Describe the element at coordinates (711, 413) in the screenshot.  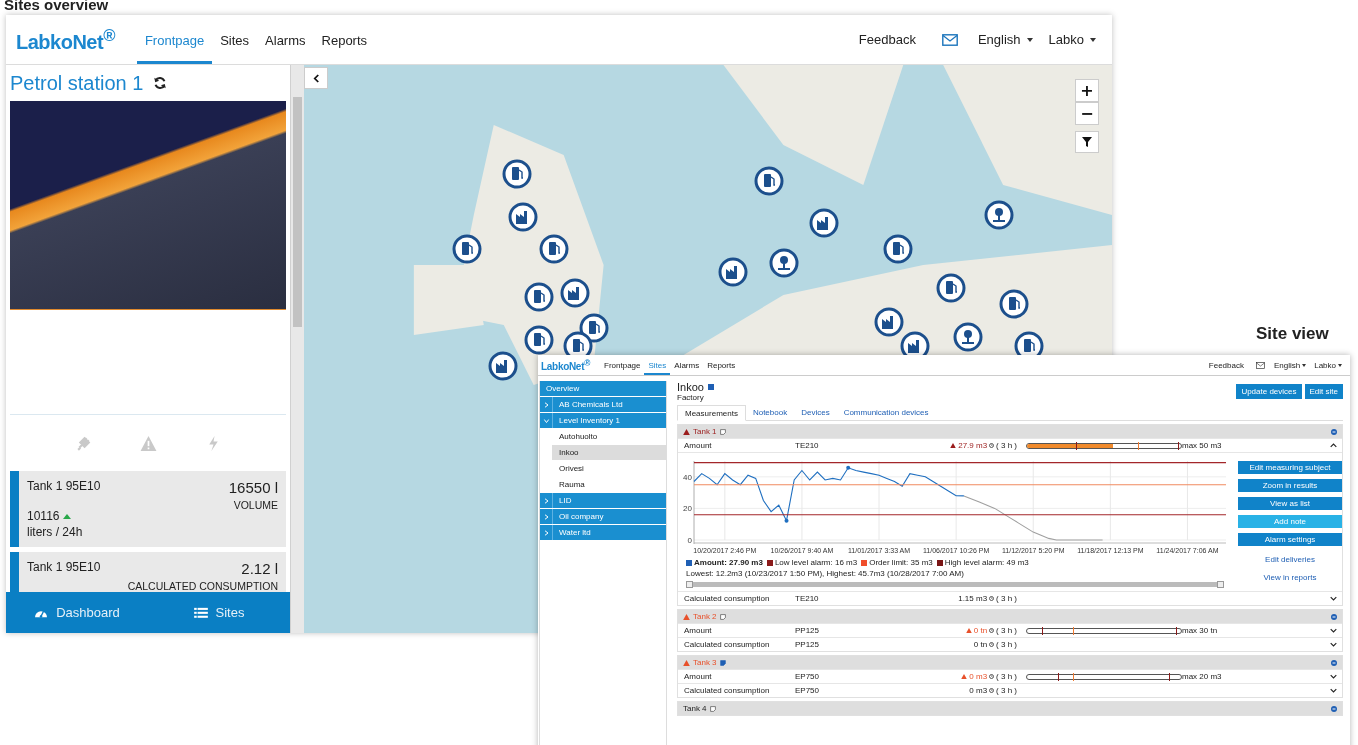
I see `tab: Measurements` at that location.